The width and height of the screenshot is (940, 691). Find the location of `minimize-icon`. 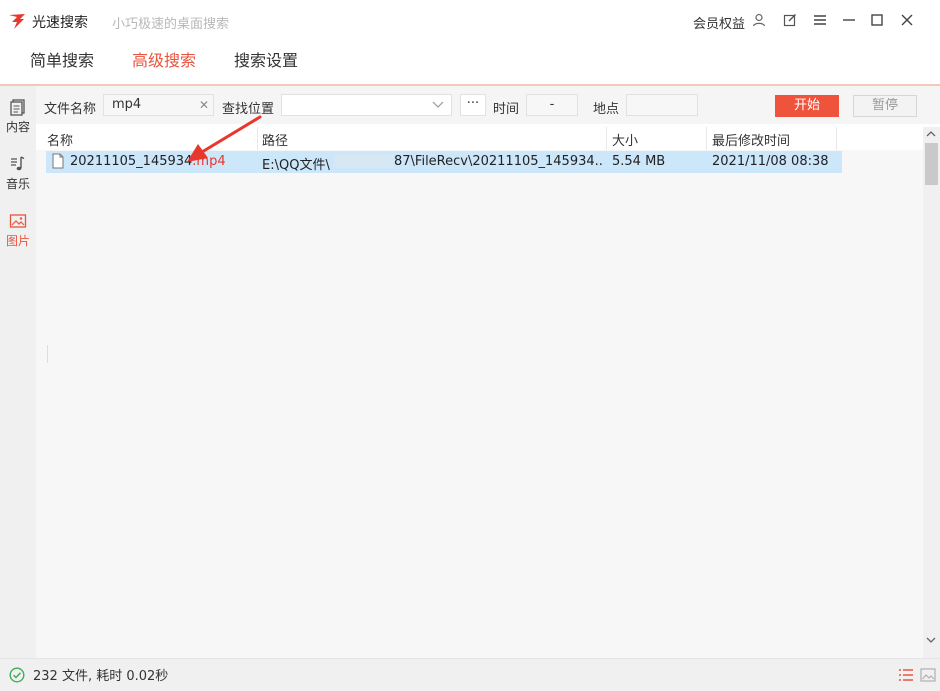

minimize-icon is located at coordinates (849, 20).